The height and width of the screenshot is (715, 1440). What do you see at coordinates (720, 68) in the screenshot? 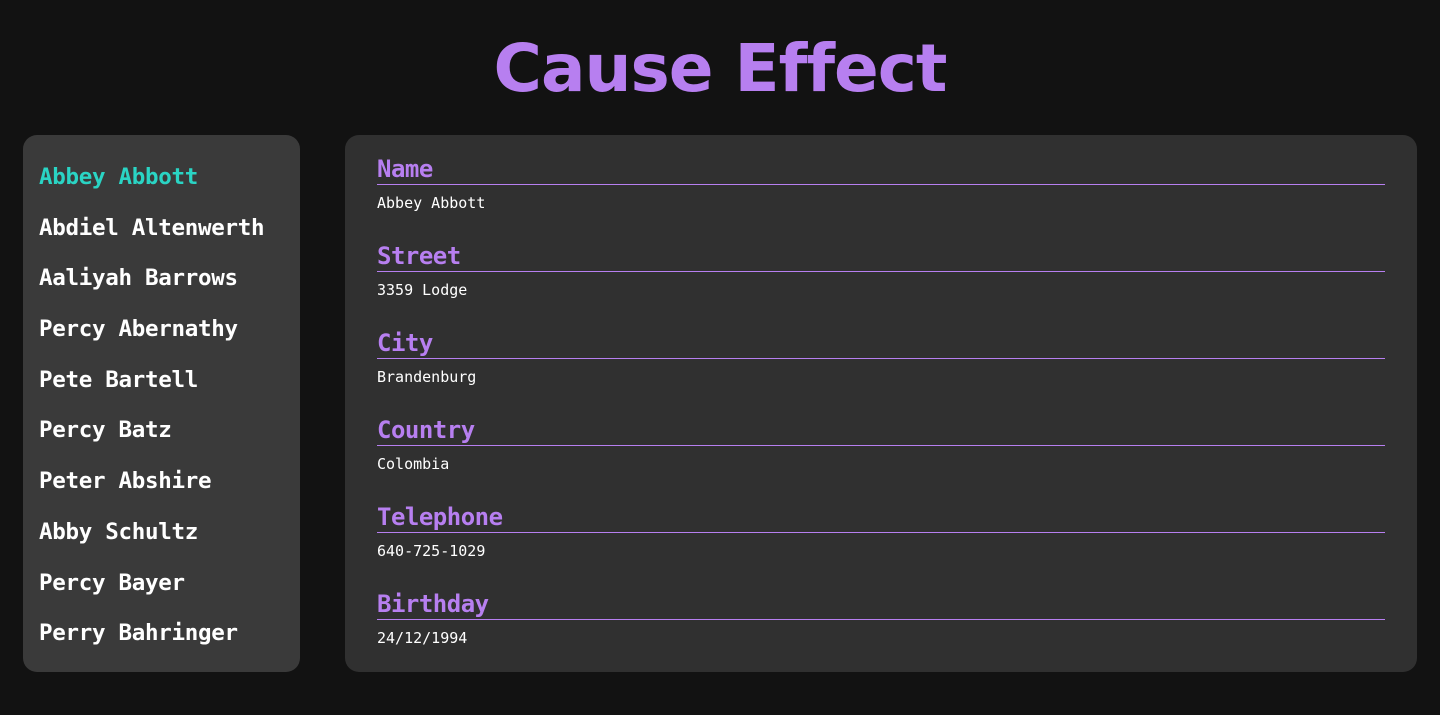
I see `page-title: Cause Effect` at bounding box center [720, 68].